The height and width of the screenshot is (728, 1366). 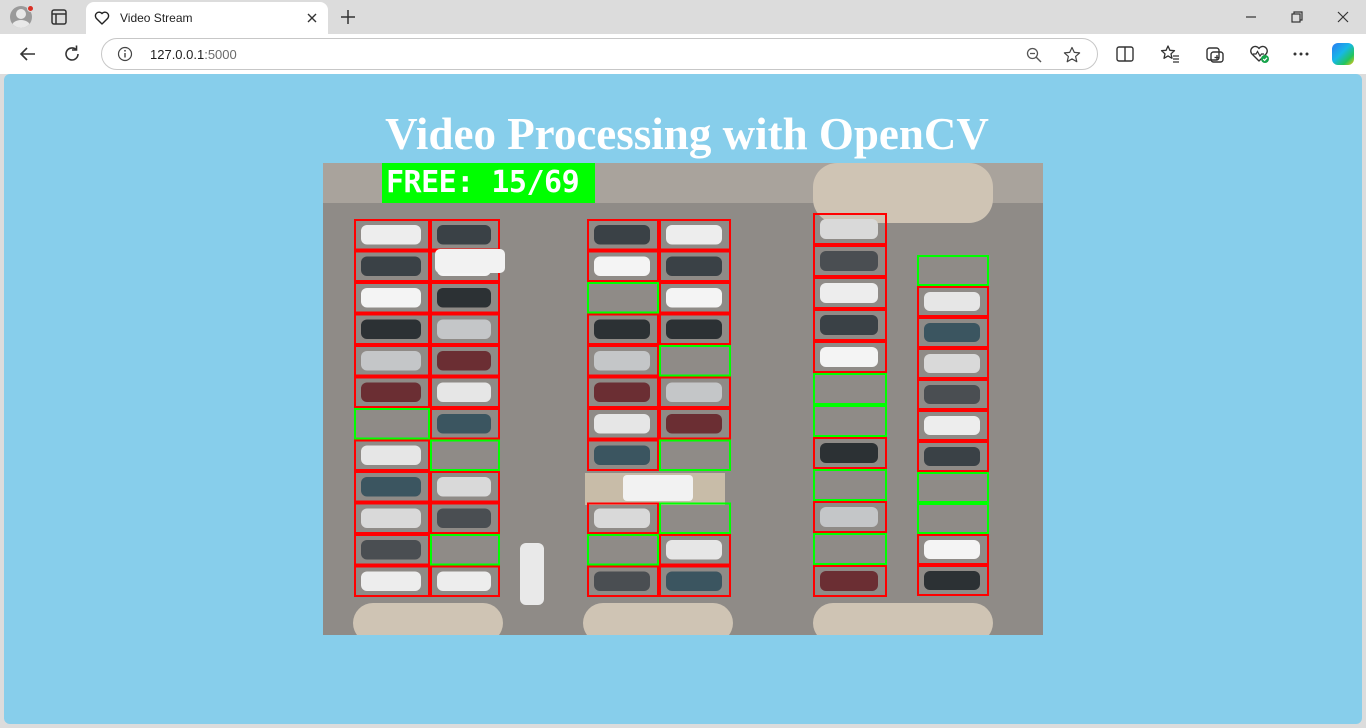 I want to click on favorite-star-icon, so click(x=1072, y=55).